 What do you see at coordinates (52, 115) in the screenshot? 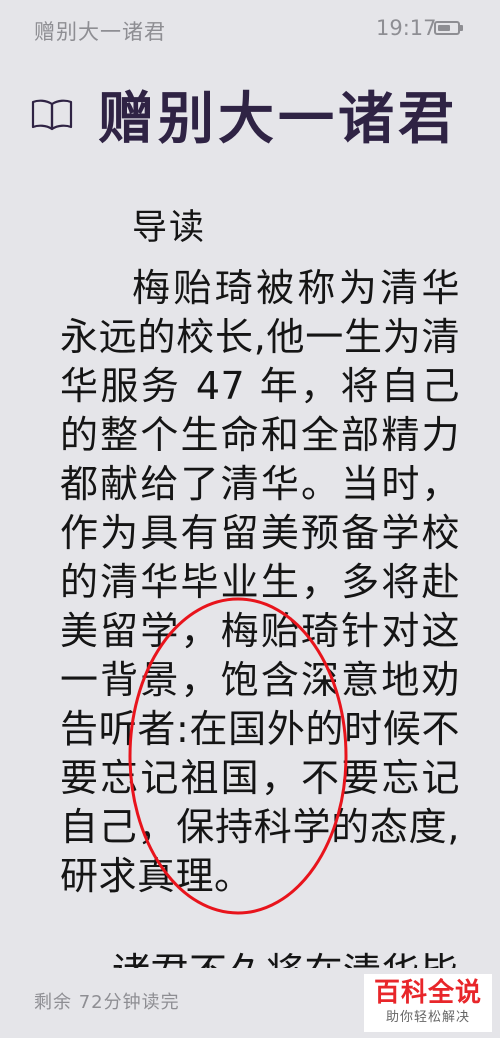
I see `book-icon` at bounding box center [52, 115].